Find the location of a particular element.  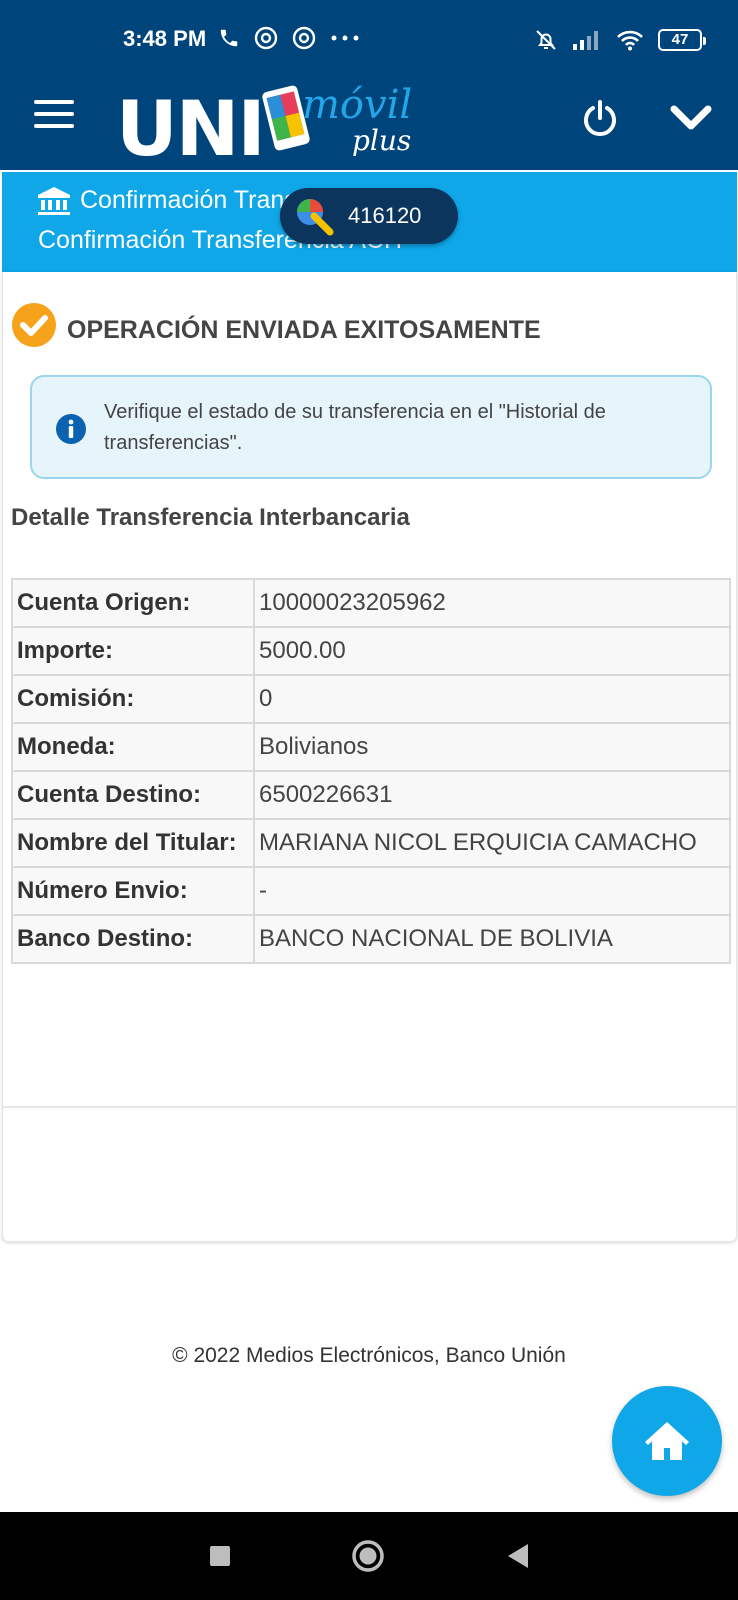

home-icon is located at coordinates (667, 1441).